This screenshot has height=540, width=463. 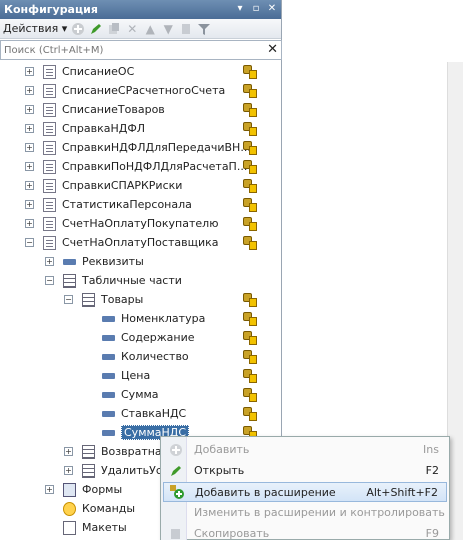 I want to click on context-menu-item: Изменить в расширении и контролировать, so click(x=305, y=513).